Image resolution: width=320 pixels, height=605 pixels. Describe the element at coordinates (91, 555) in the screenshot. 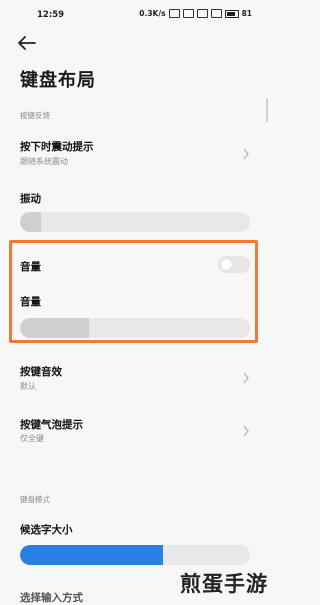

I see `candidate-size-slider-fill` at that location.